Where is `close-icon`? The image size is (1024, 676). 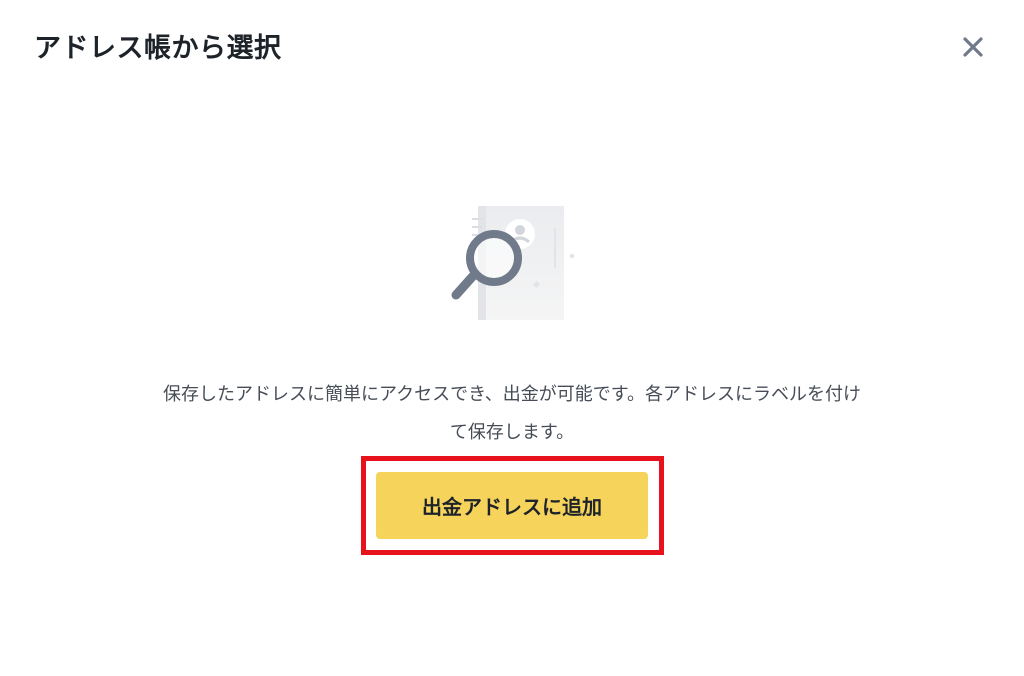
close-icon is located at coordinates (973, 47).